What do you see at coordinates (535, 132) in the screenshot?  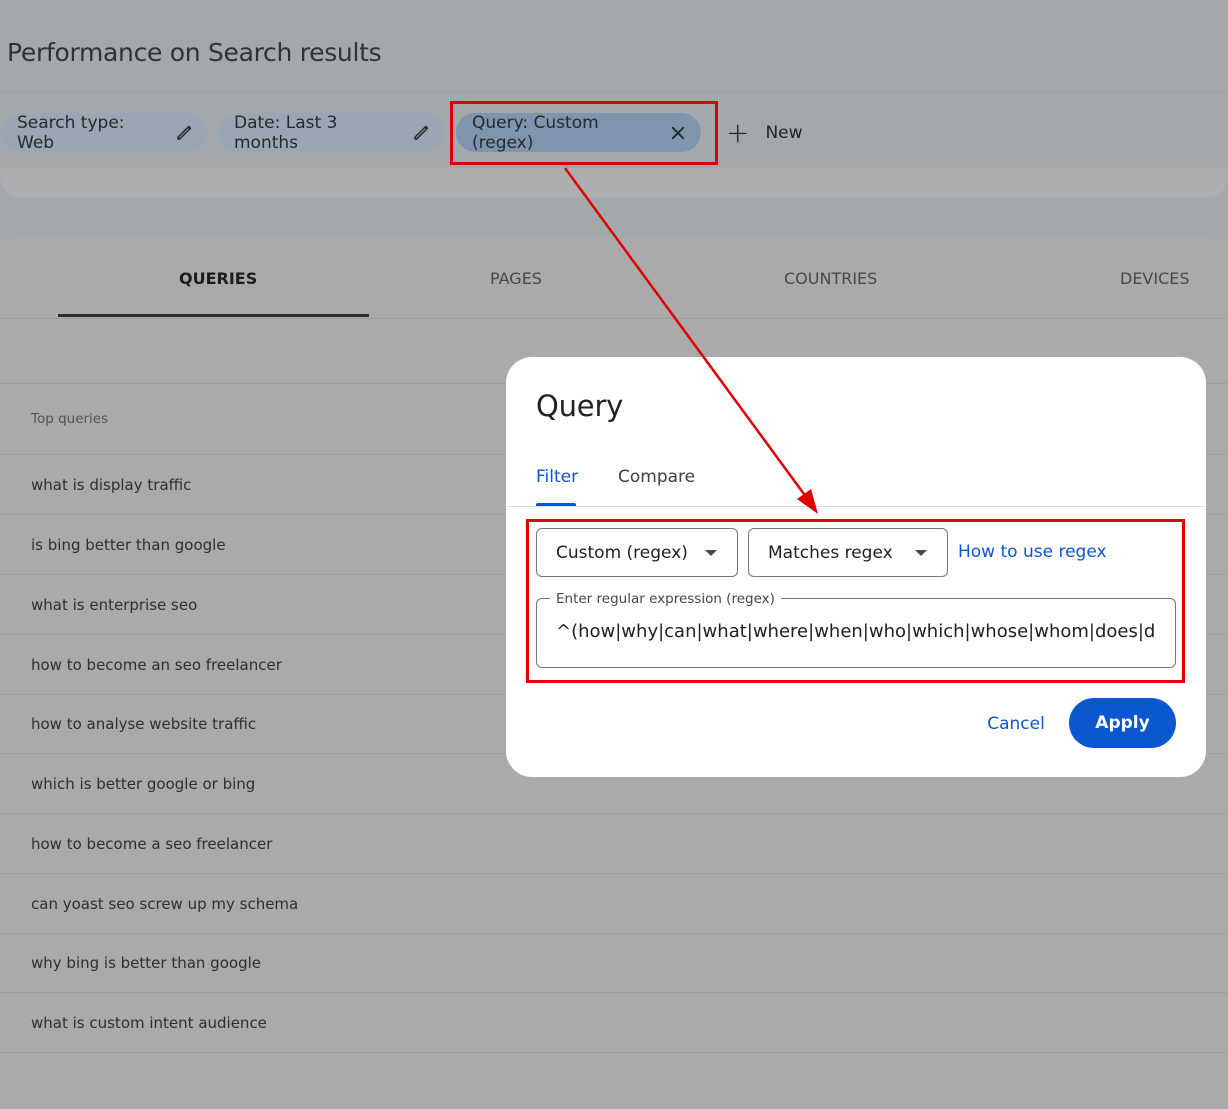 I see `chip-label: Query: Custom (regex)` at bounding box center [535, 132].